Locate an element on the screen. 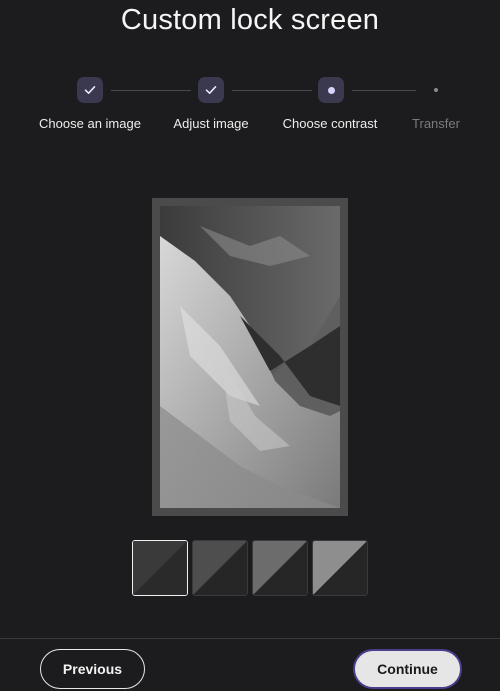  step-label-choose-contrast: Choose contrast is located at coordinates (330, 123).